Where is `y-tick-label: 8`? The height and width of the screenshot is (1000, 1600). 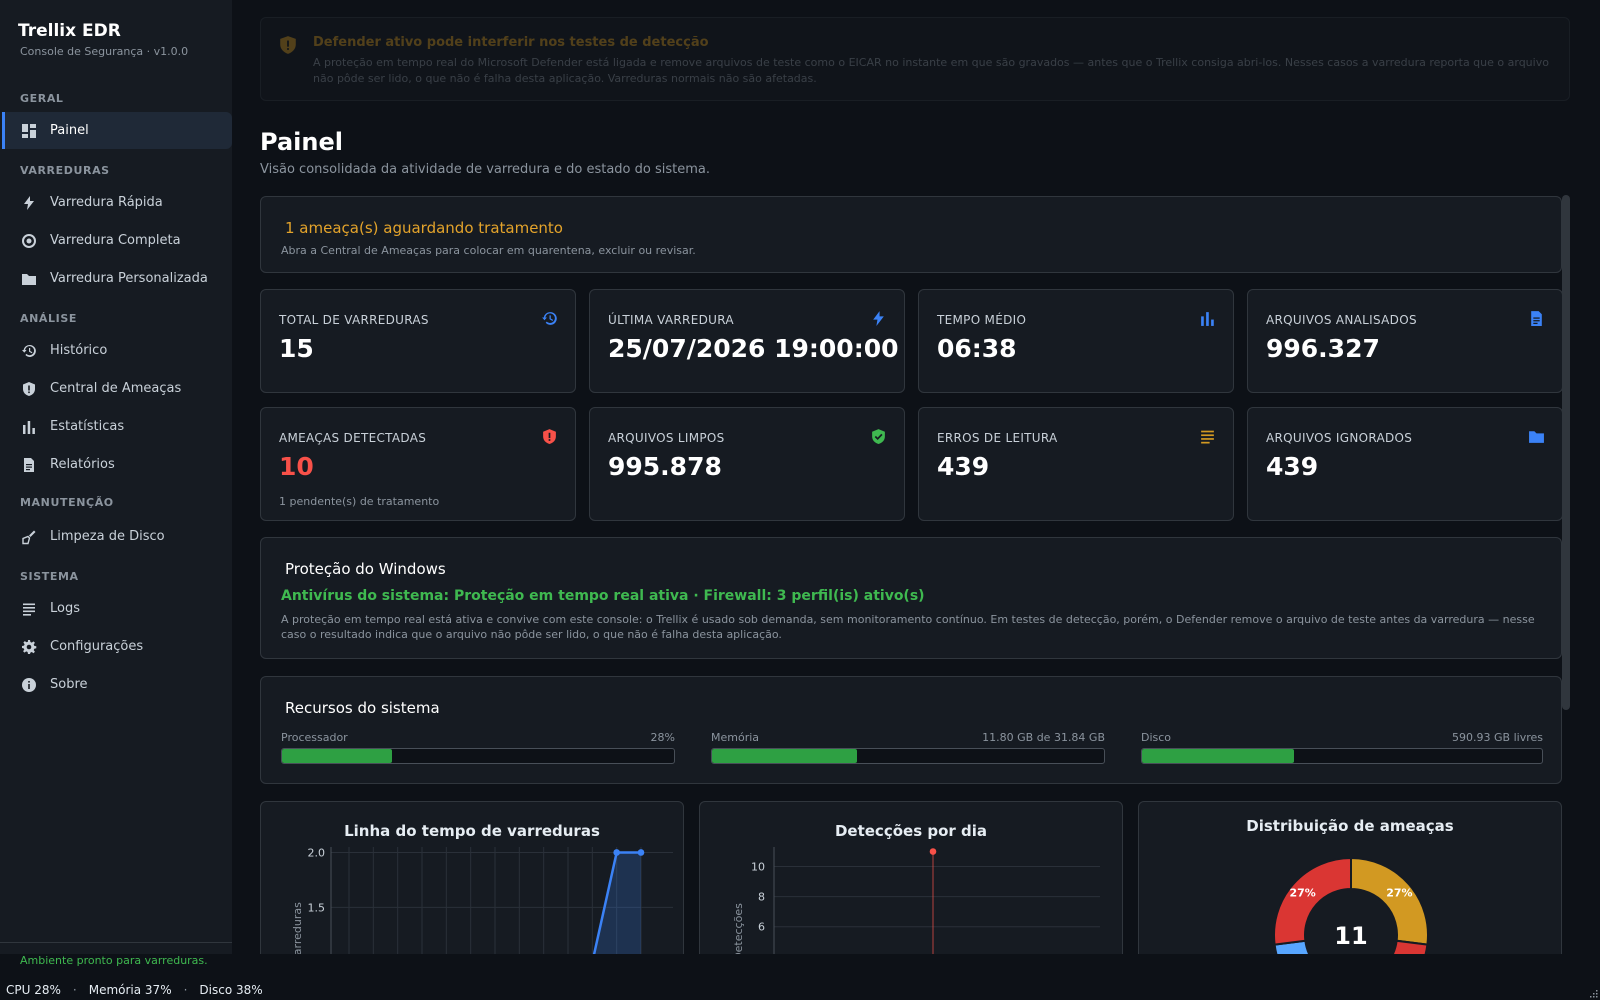 y-tick-label: 8 is located at coordinates (761, 897).